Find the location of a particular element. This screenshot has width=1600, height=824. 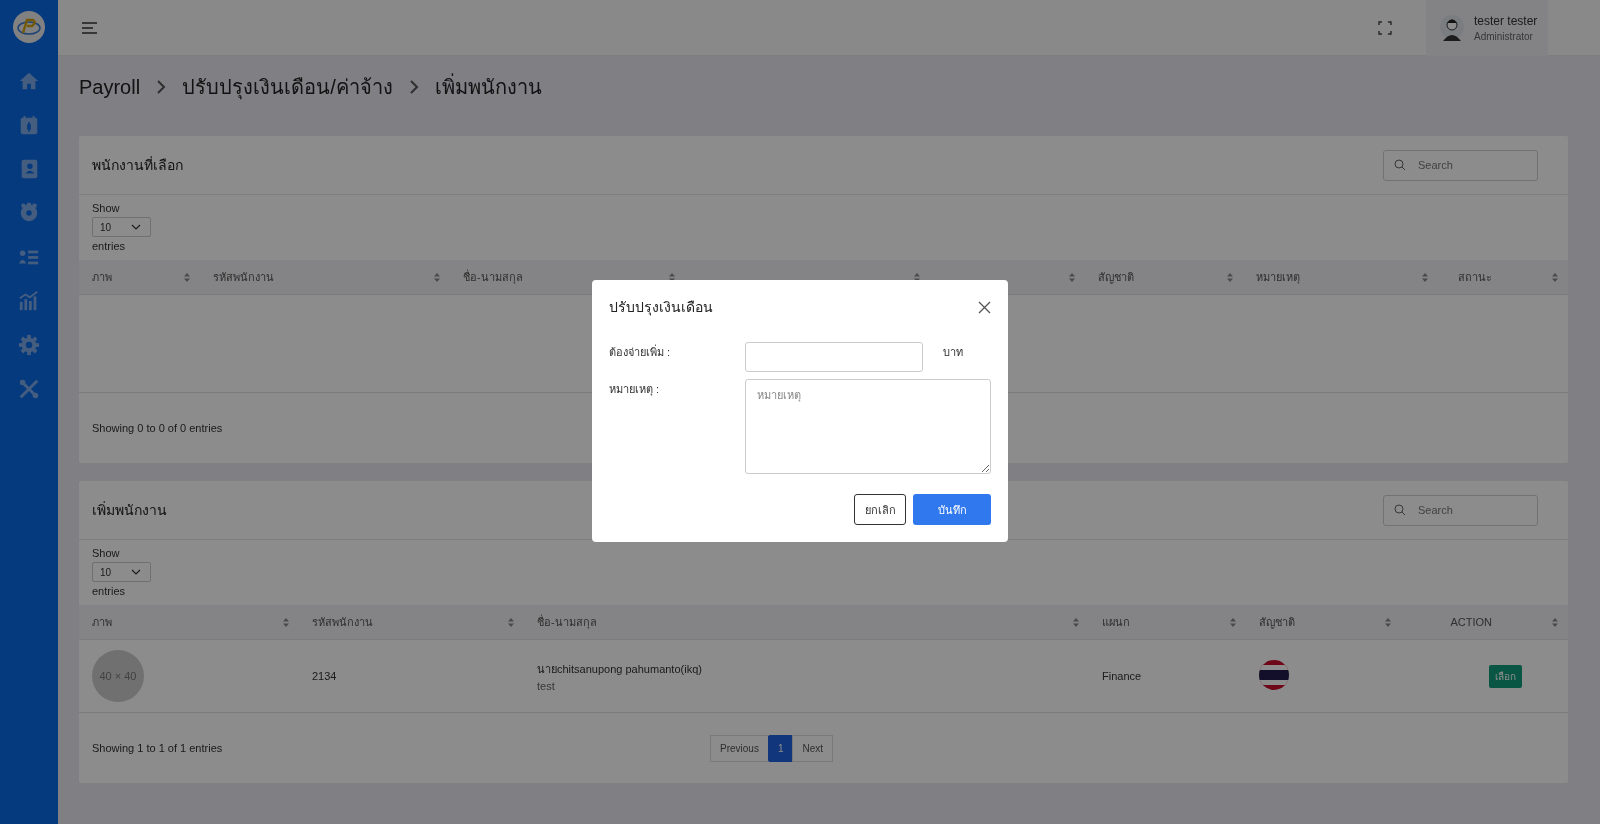

select-button: เลือก is located at coordinates (1505, 676).